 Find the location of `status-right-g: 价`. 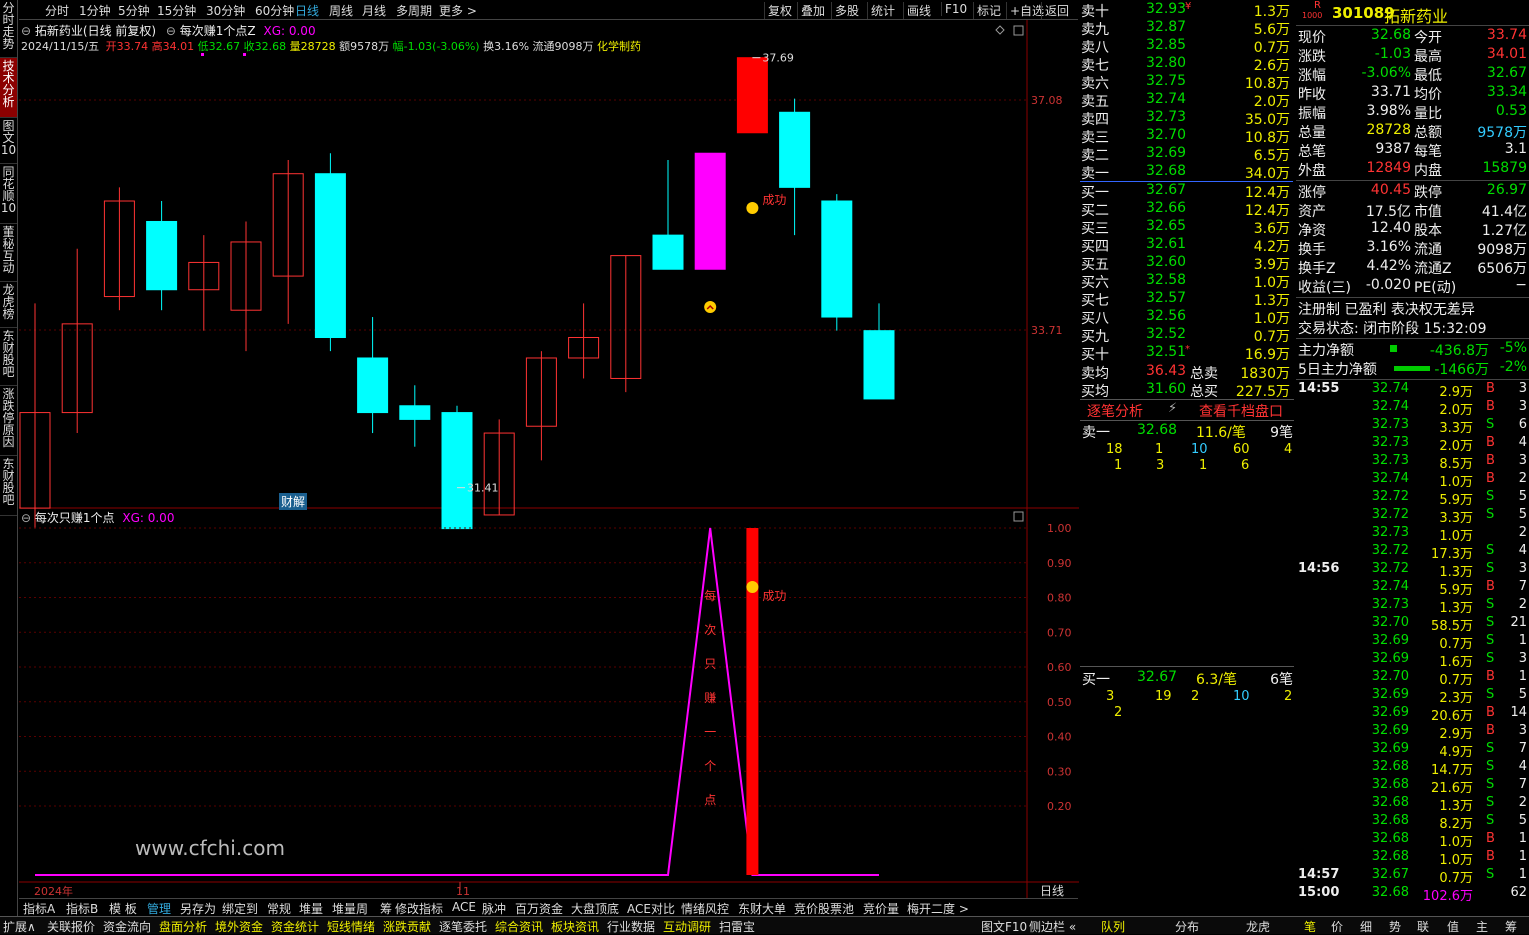

status-right-g: 价 is located at coordinates (1337, 926).